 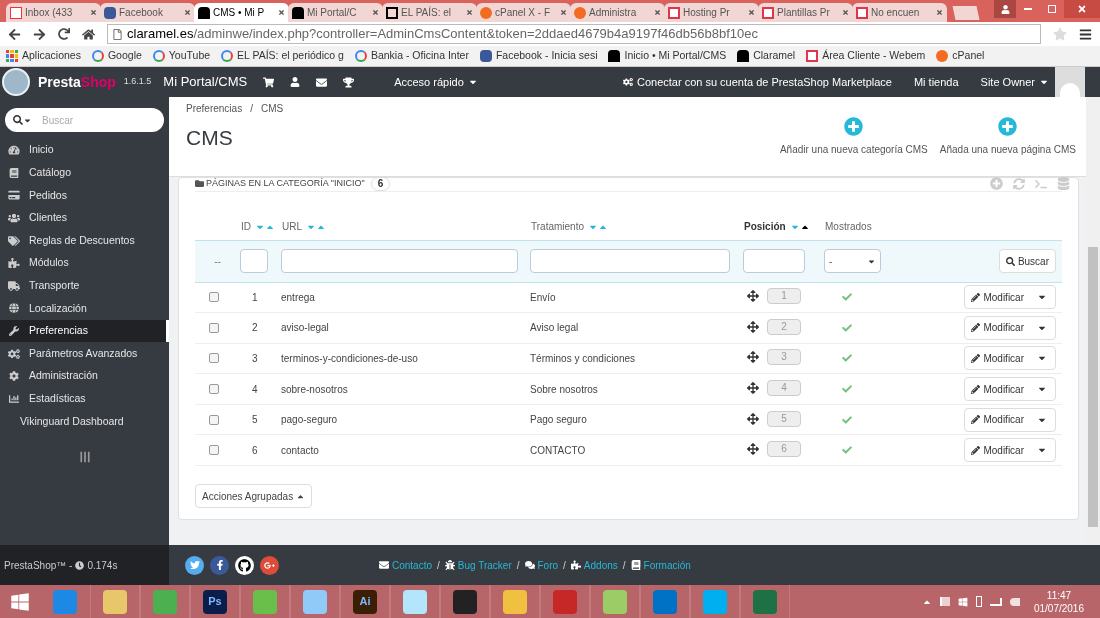 What do you see at coordinates (805, 12) in the screenshot?
I see `browser-tab: Plantillas Pr` at bounding box center [805, 12].